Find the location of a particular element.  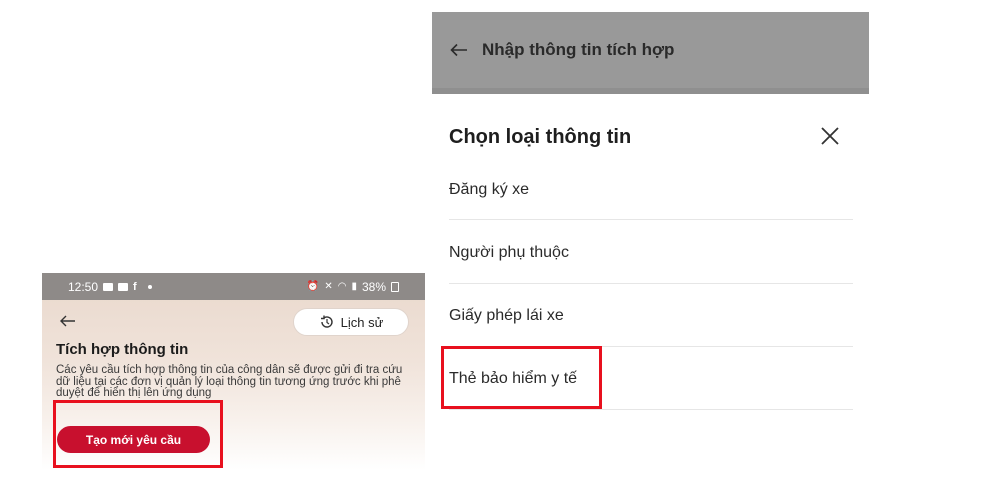

header-divider is located at coordinates (650, 91).